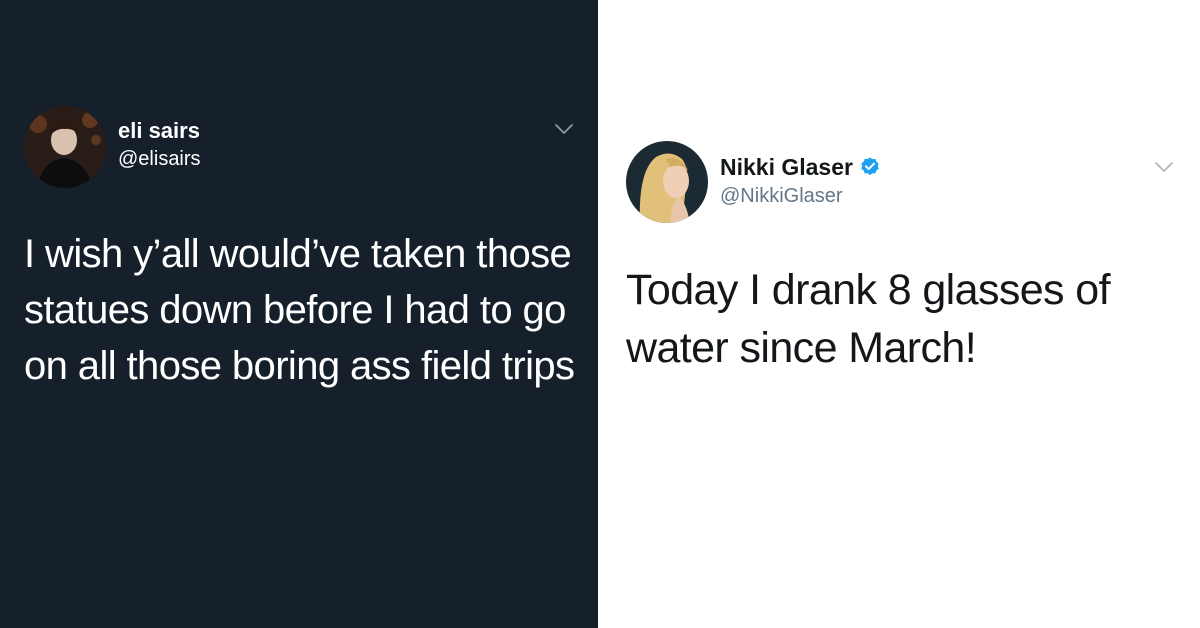 The image size is (1200, 628). What do you see at coordinates (786, 167) in the screenshot?
I see `display-name-text: Nikki Glaser` at bounding box center [786, 167].